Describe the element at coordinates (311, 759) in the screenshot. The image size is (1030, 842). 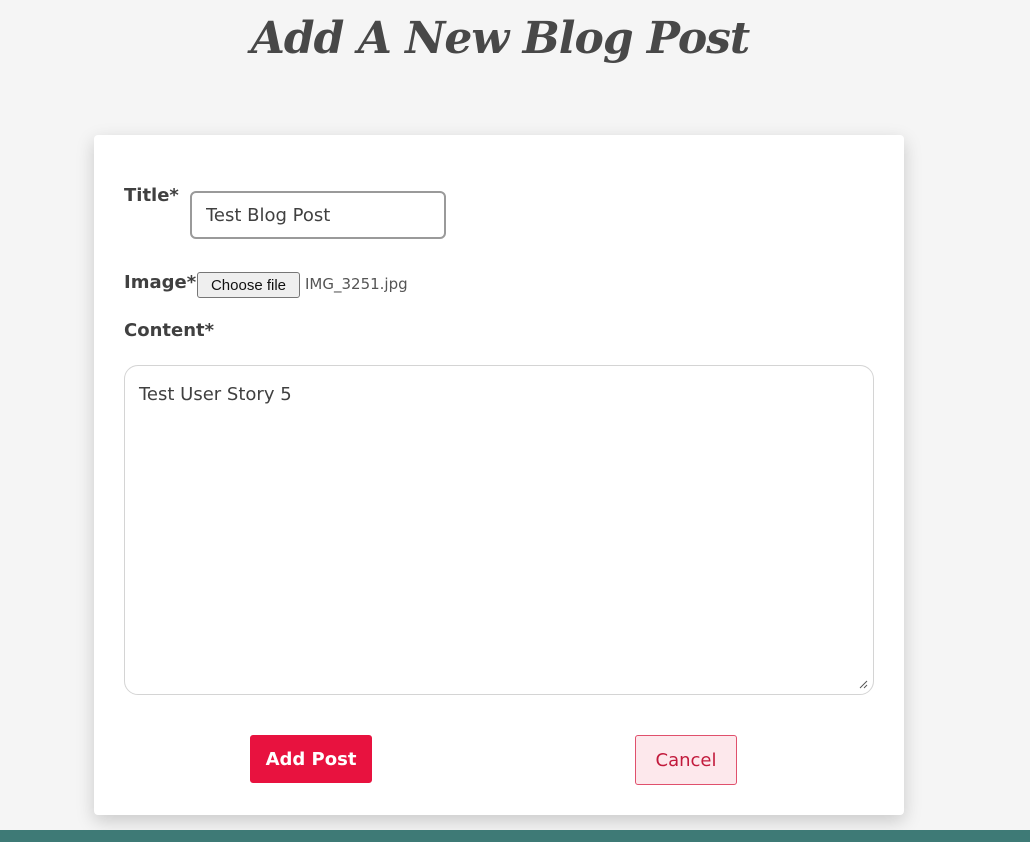
I see `add-post-button: Add Post` at that location.